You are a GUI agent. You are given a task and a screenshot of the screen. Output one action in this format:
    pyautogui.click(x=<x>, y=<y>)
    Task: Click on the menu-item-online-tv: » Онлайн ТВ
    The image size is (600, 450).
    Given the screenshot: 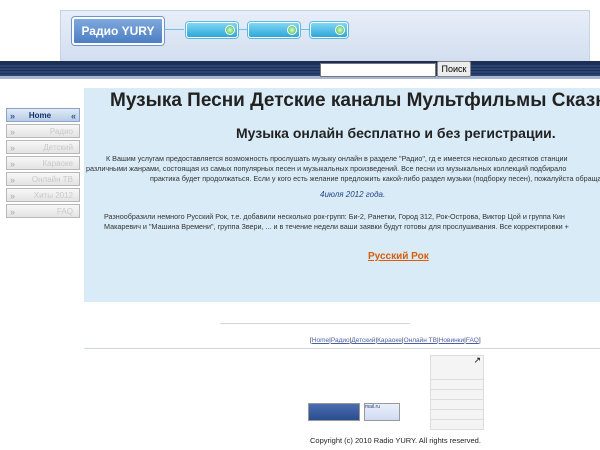 What is the action you would take?
    pyautogui.click(x=43, y=179)
    